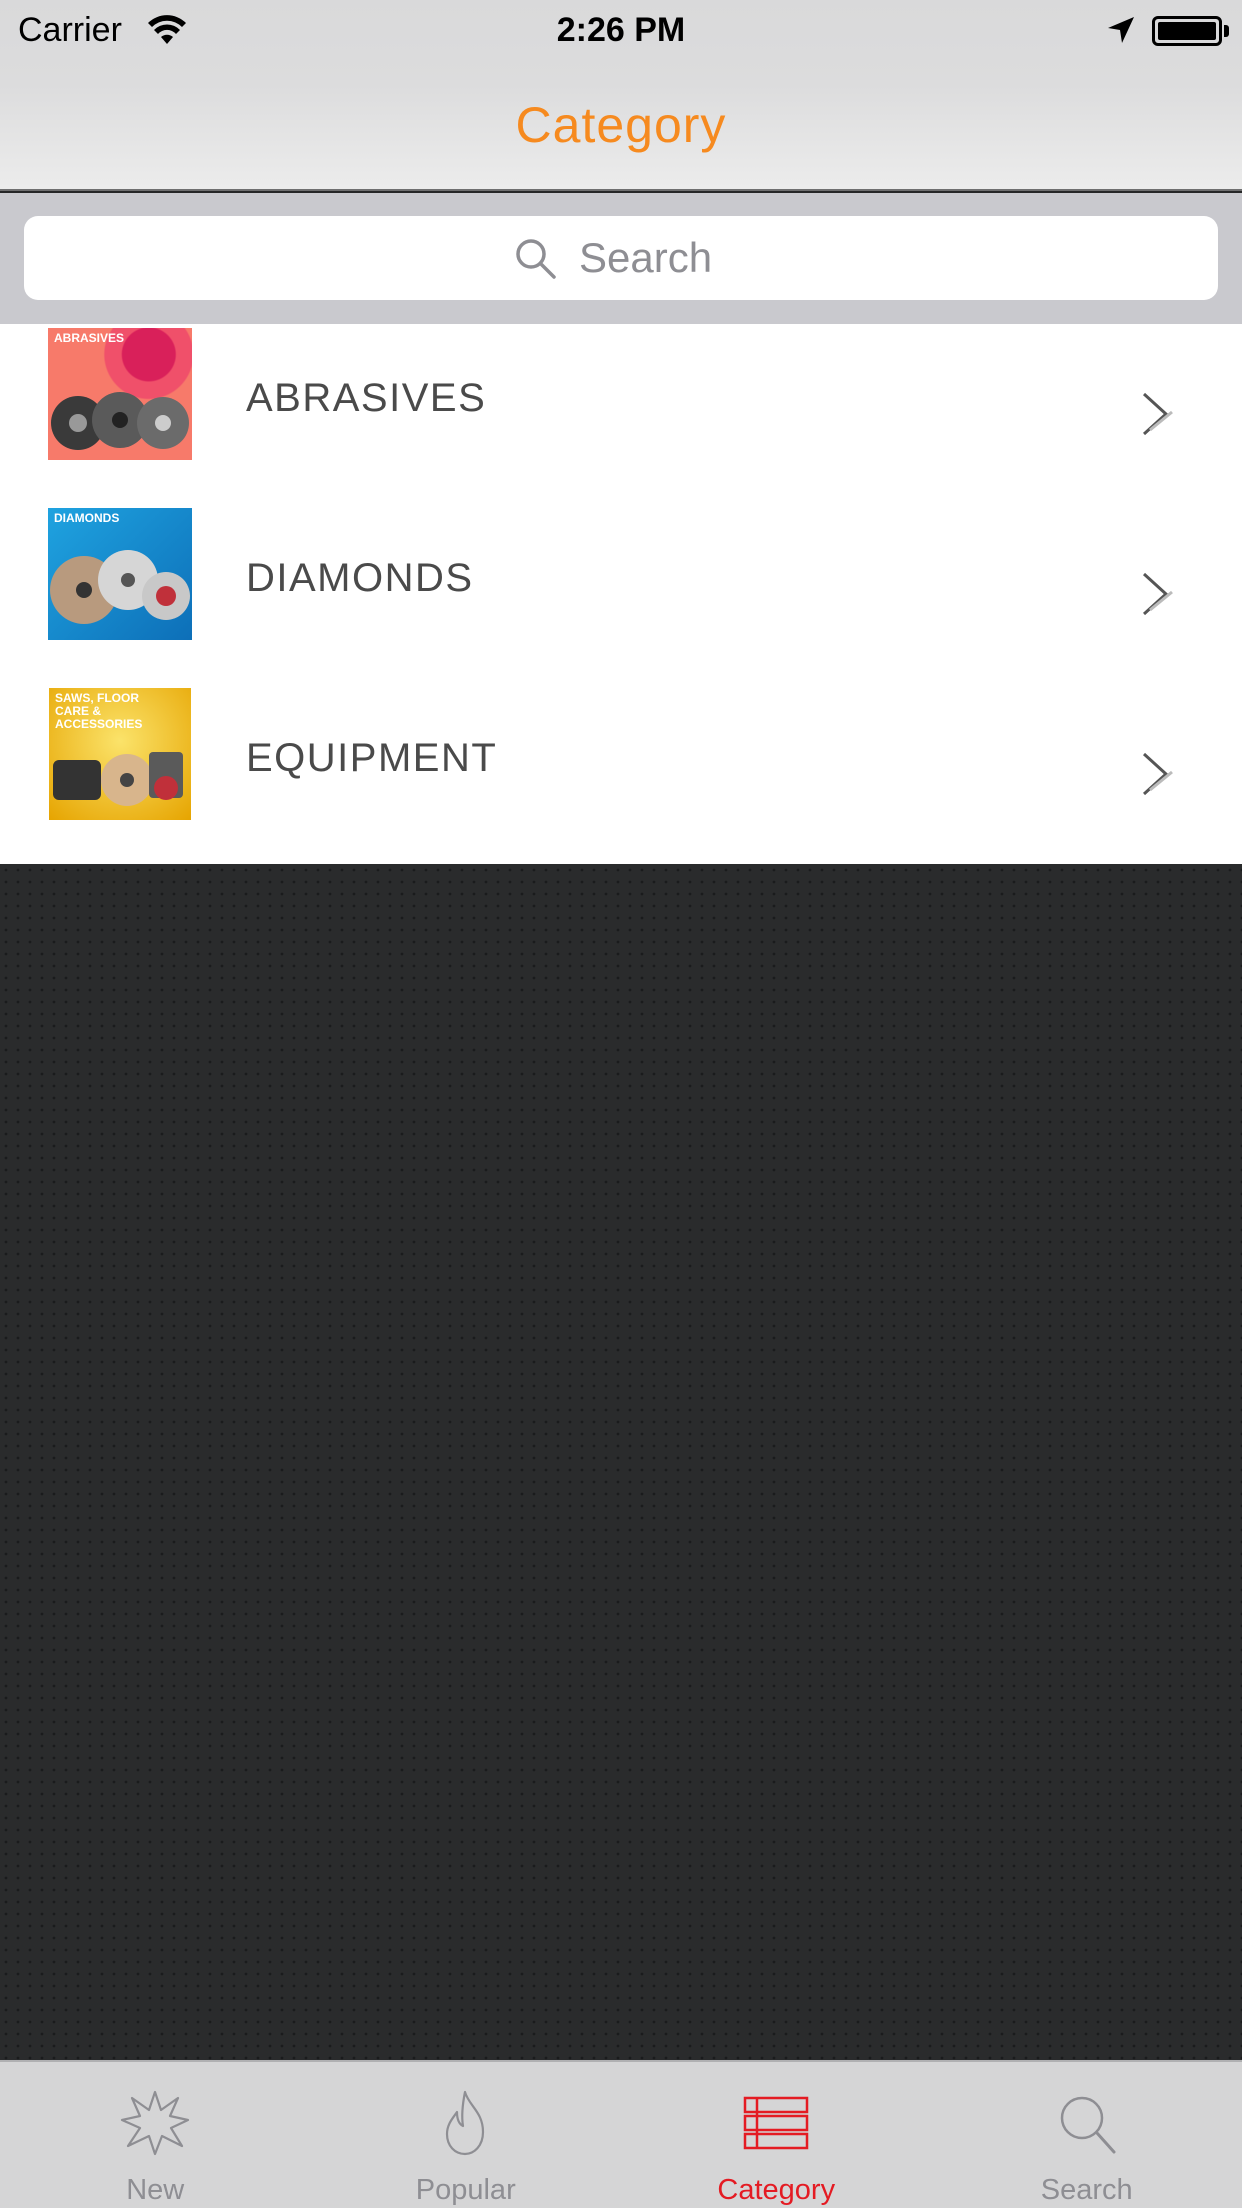 Image resolution: width=1242 pixels, height=2208 pixels. What do you see at coordinates (621, 125) in the screenshot?
I see `page-title: Category` at bounding box center [621, 125].